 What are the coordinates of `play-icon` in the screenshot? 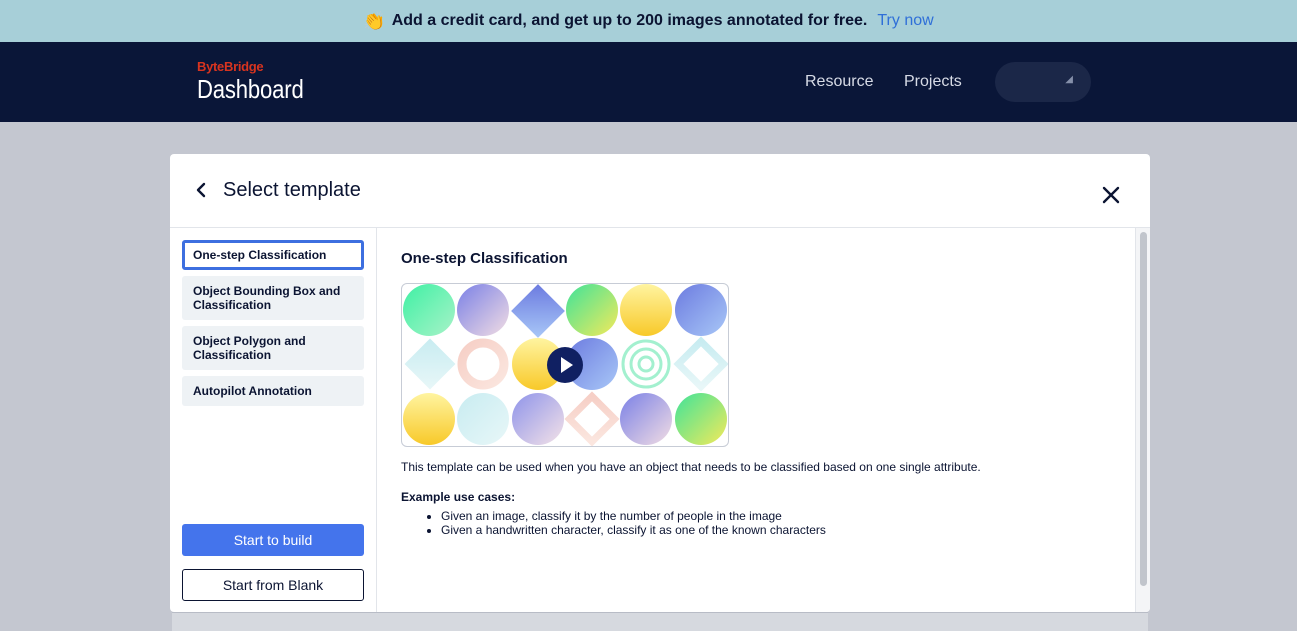 It's located at (565, 365).